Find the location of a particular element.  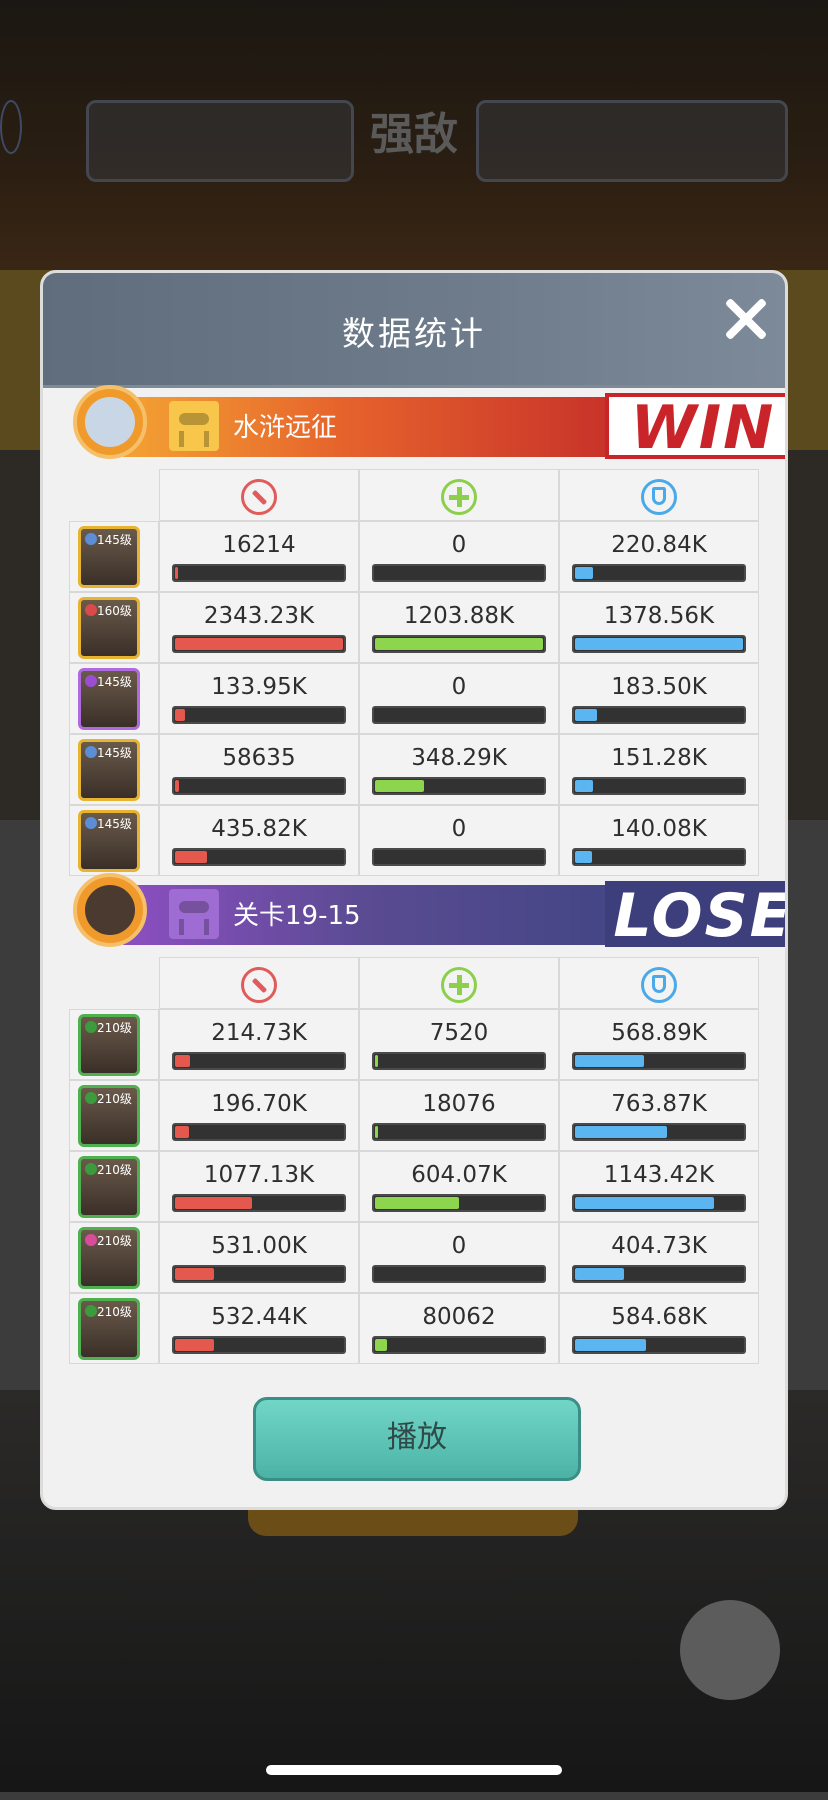

stat-cell-defense: 763.87K is located at coordinates (659, 1115).